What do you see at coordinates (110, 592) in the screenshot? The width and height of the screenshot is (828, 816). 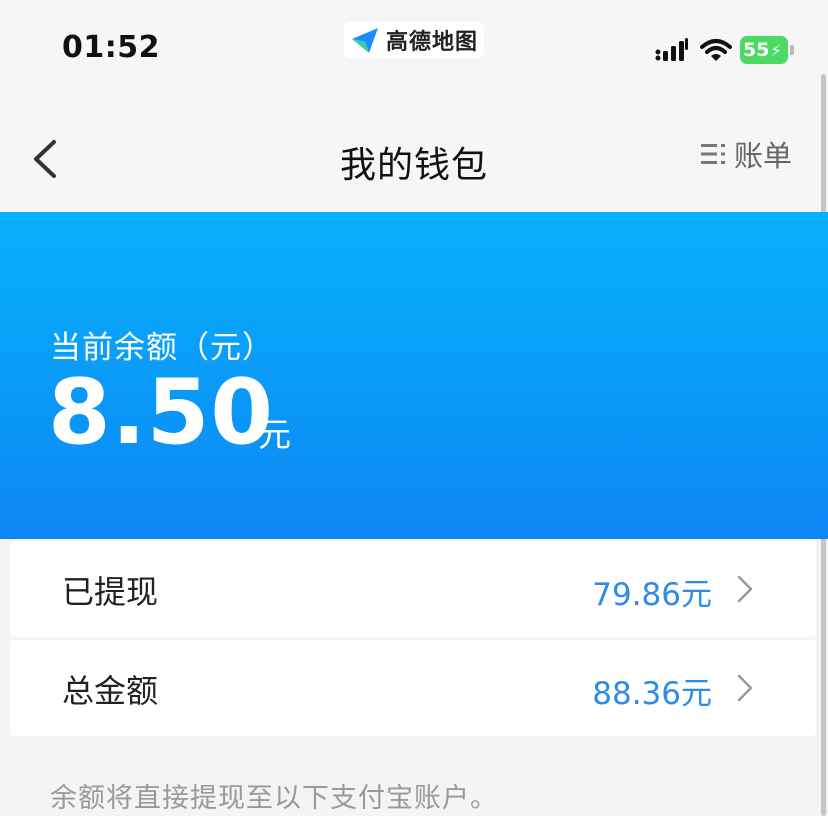 I see `withdrawn-label: 已提现` at bounding box center [110, 592].